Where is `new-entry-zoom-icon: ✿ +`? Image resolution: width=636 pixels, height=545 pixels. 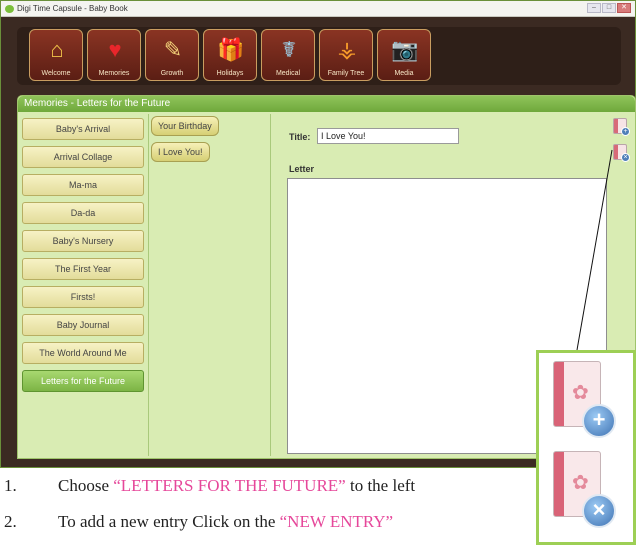 new-entry-zoom-icon: ✿ + is located at coordinates (584, 399).